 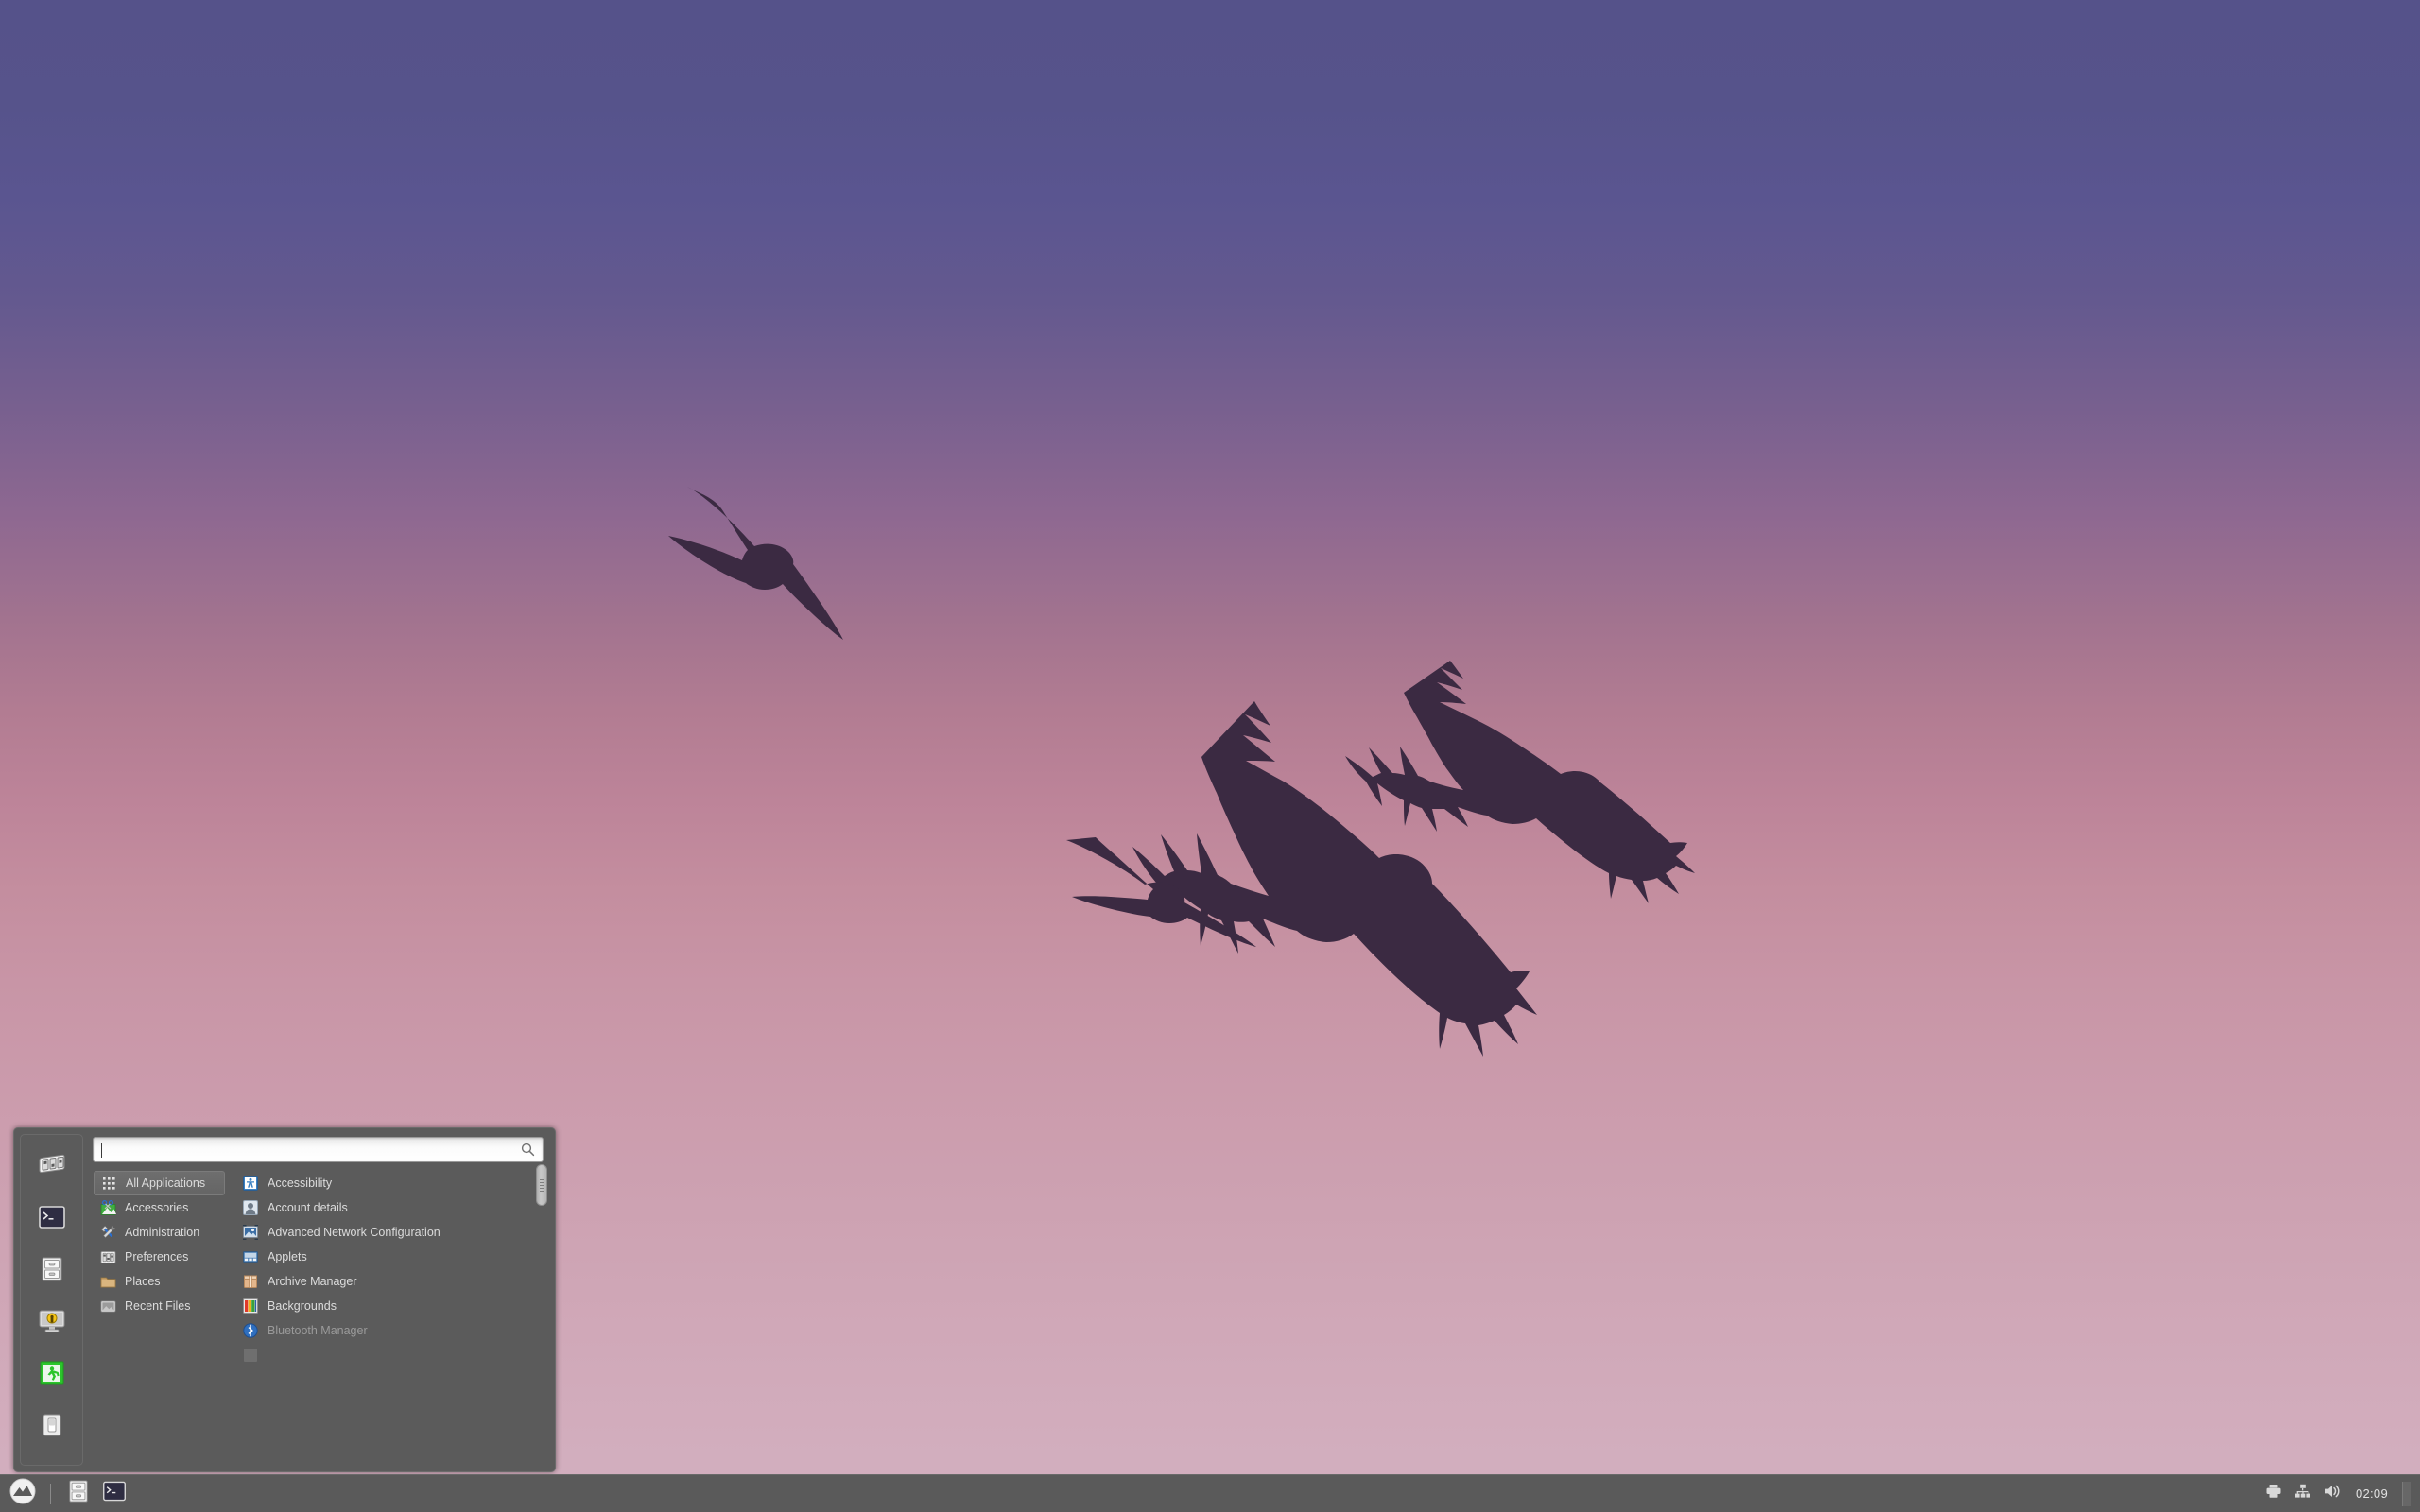 I want to click on app-account-details: Account details, so click(x=392, y=1207).